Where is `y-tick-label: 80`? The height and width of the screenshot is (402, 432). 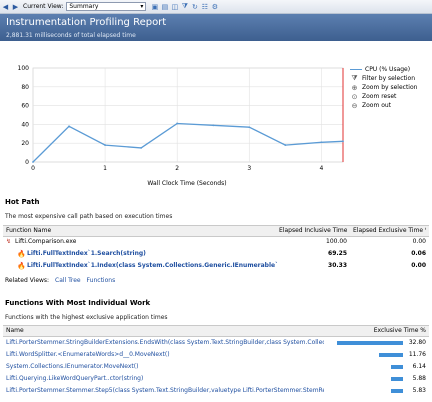 y-tick-label: 80 is located at coordinates (25, 87).